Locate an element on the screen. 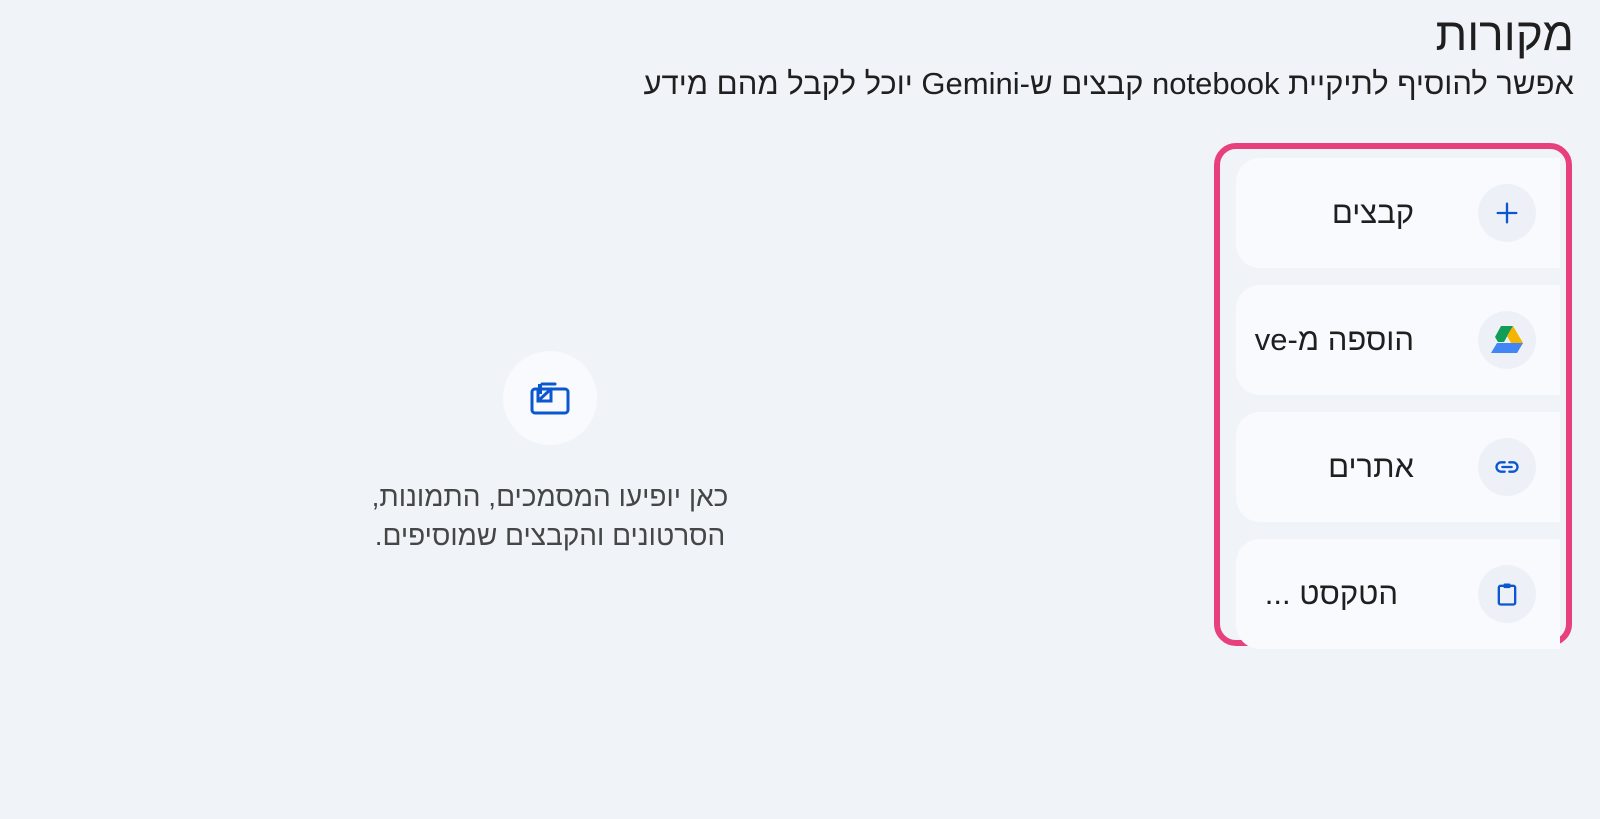 The image size is (1600, 819). empty-state-line-2: הסרטונים והקבצים שמוסיפים. is located at coordinates (550, 535).